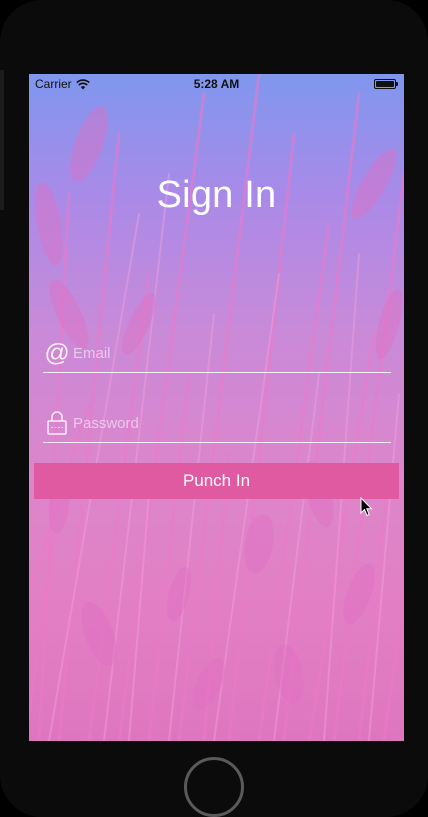 The width and height of the screenshot is (428, 817). I want to click on status-bar: Carrier 5:28 AM, so click(216, 84).